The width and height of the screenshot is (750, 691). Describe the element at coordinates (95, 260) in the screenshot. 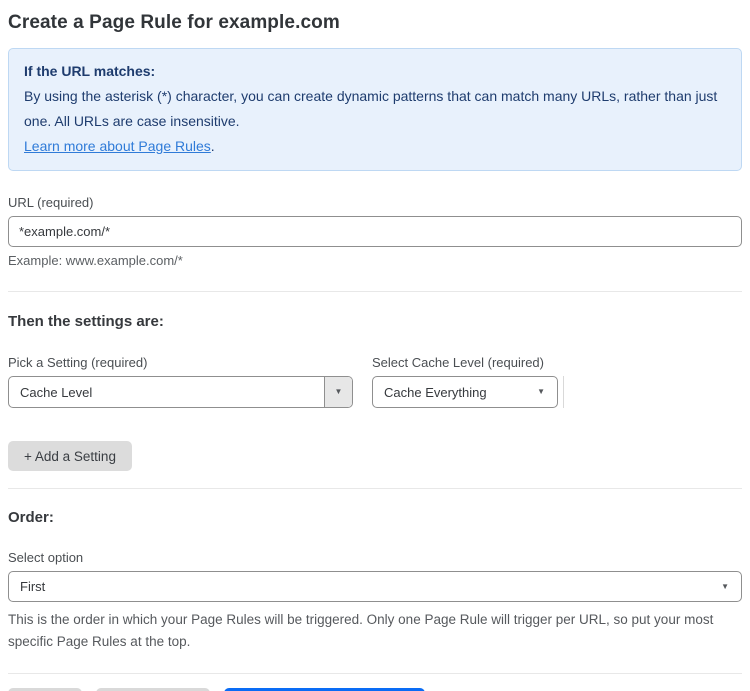

I see `url-example-helper: Example: www.example.com/*` at that location.